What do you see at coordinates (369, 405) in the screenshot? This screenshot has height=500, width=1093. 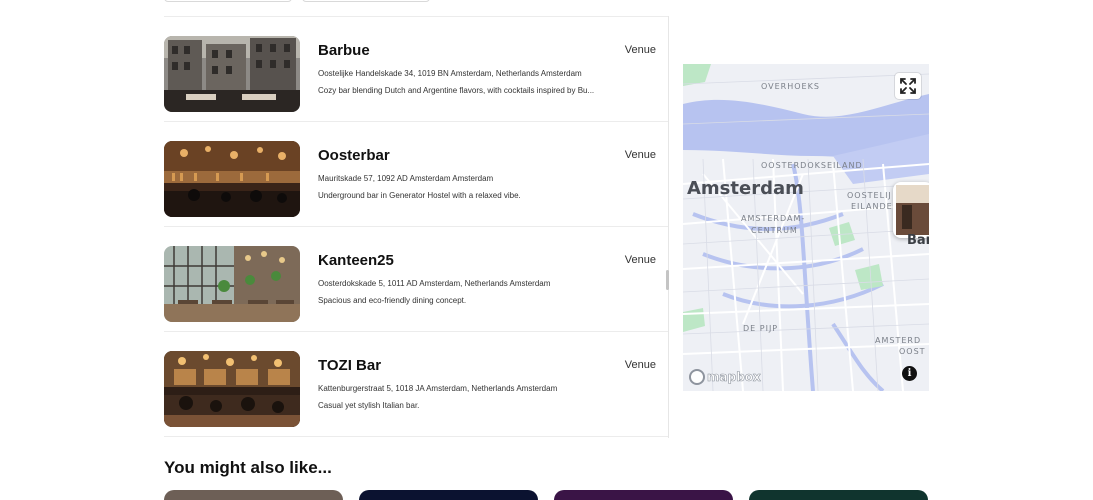 I see `venue-description: Casual yet stylish Italian bar.` at bounding box center [369, 405].